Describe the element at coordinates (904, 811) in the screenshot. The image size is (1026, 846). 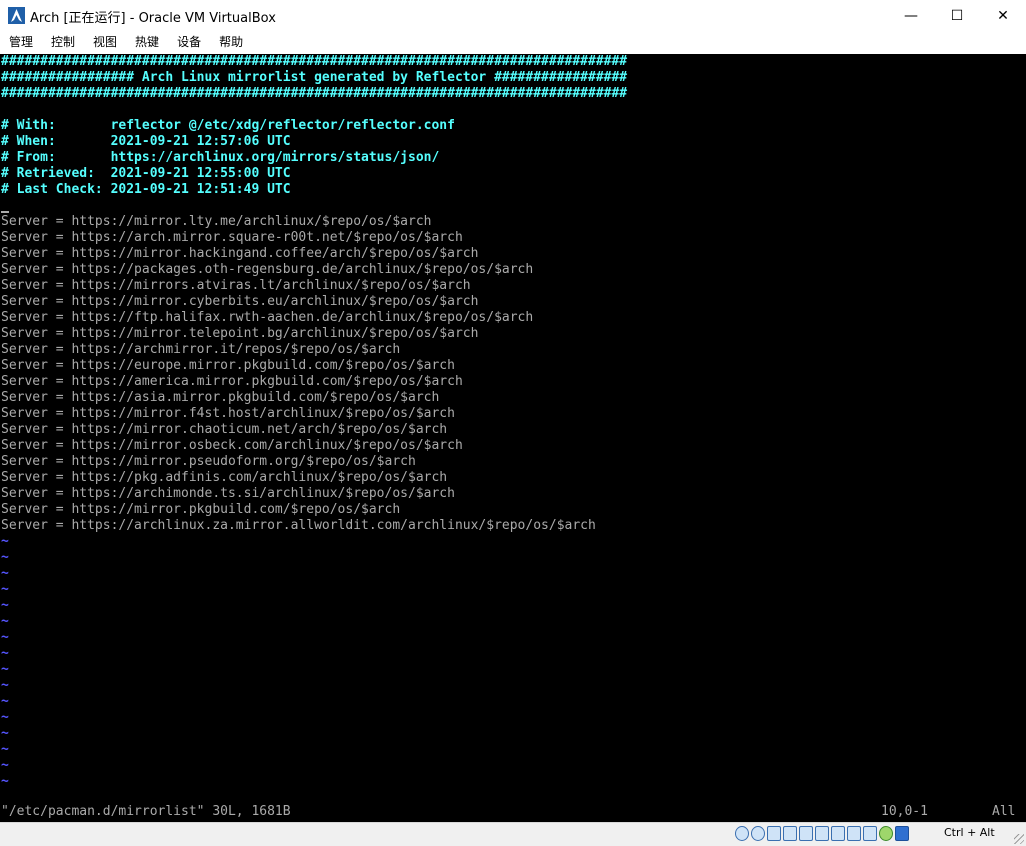
I see `vim-cursor-position: 10,0-1` at that location.